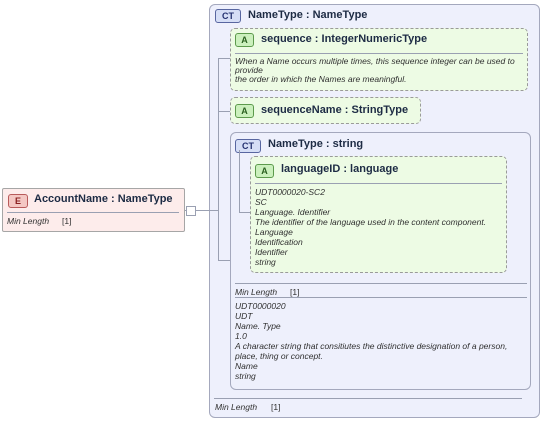 Image resolution: width=543 pixels, height=422 pixels. I want to click on sequence-name-attribute-title: sequenceName : StringType, so click(335, 110).